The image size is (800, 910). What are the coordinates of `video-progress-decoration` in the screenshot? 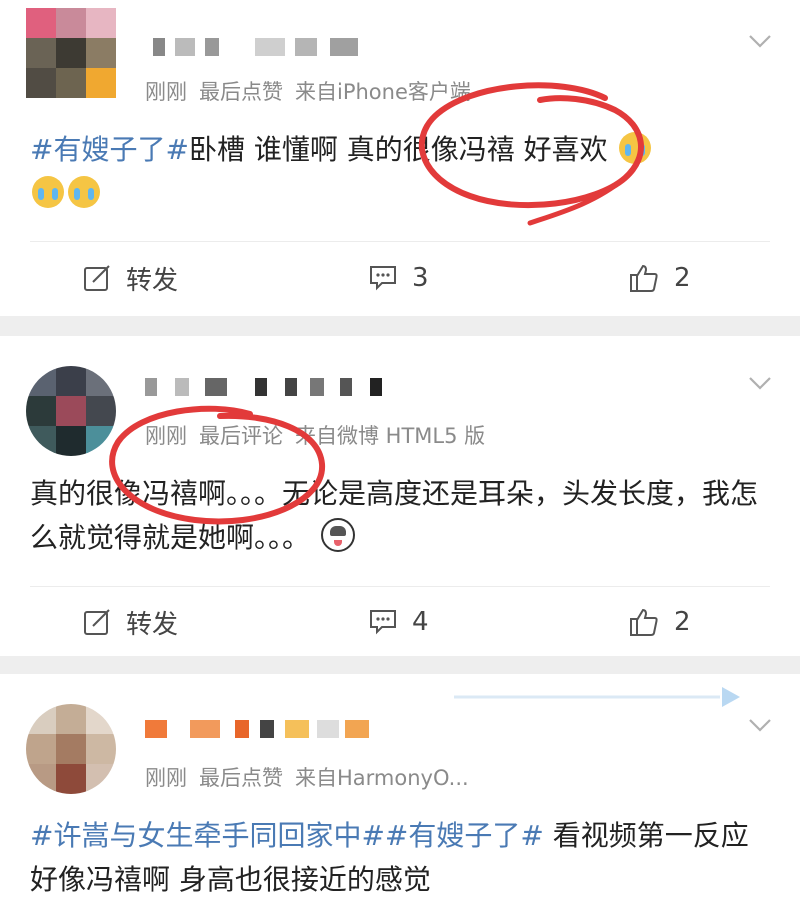 It's located at (597, 697).